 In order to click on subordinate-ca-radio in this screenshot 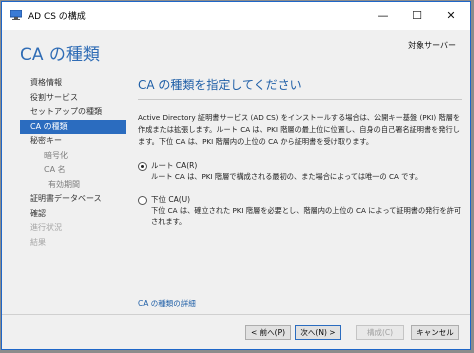, I will do `click(142, 200)`.